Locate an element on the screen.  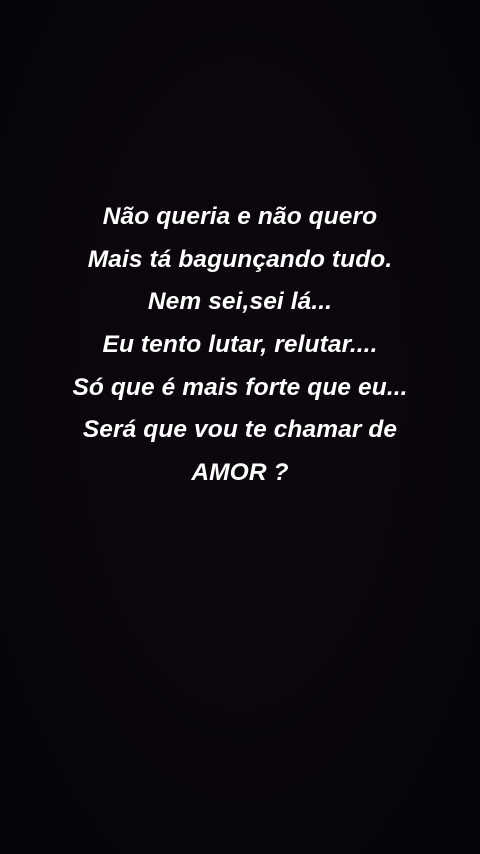
poem-line-7: AMOR ? is located at coordinates (240, 473).